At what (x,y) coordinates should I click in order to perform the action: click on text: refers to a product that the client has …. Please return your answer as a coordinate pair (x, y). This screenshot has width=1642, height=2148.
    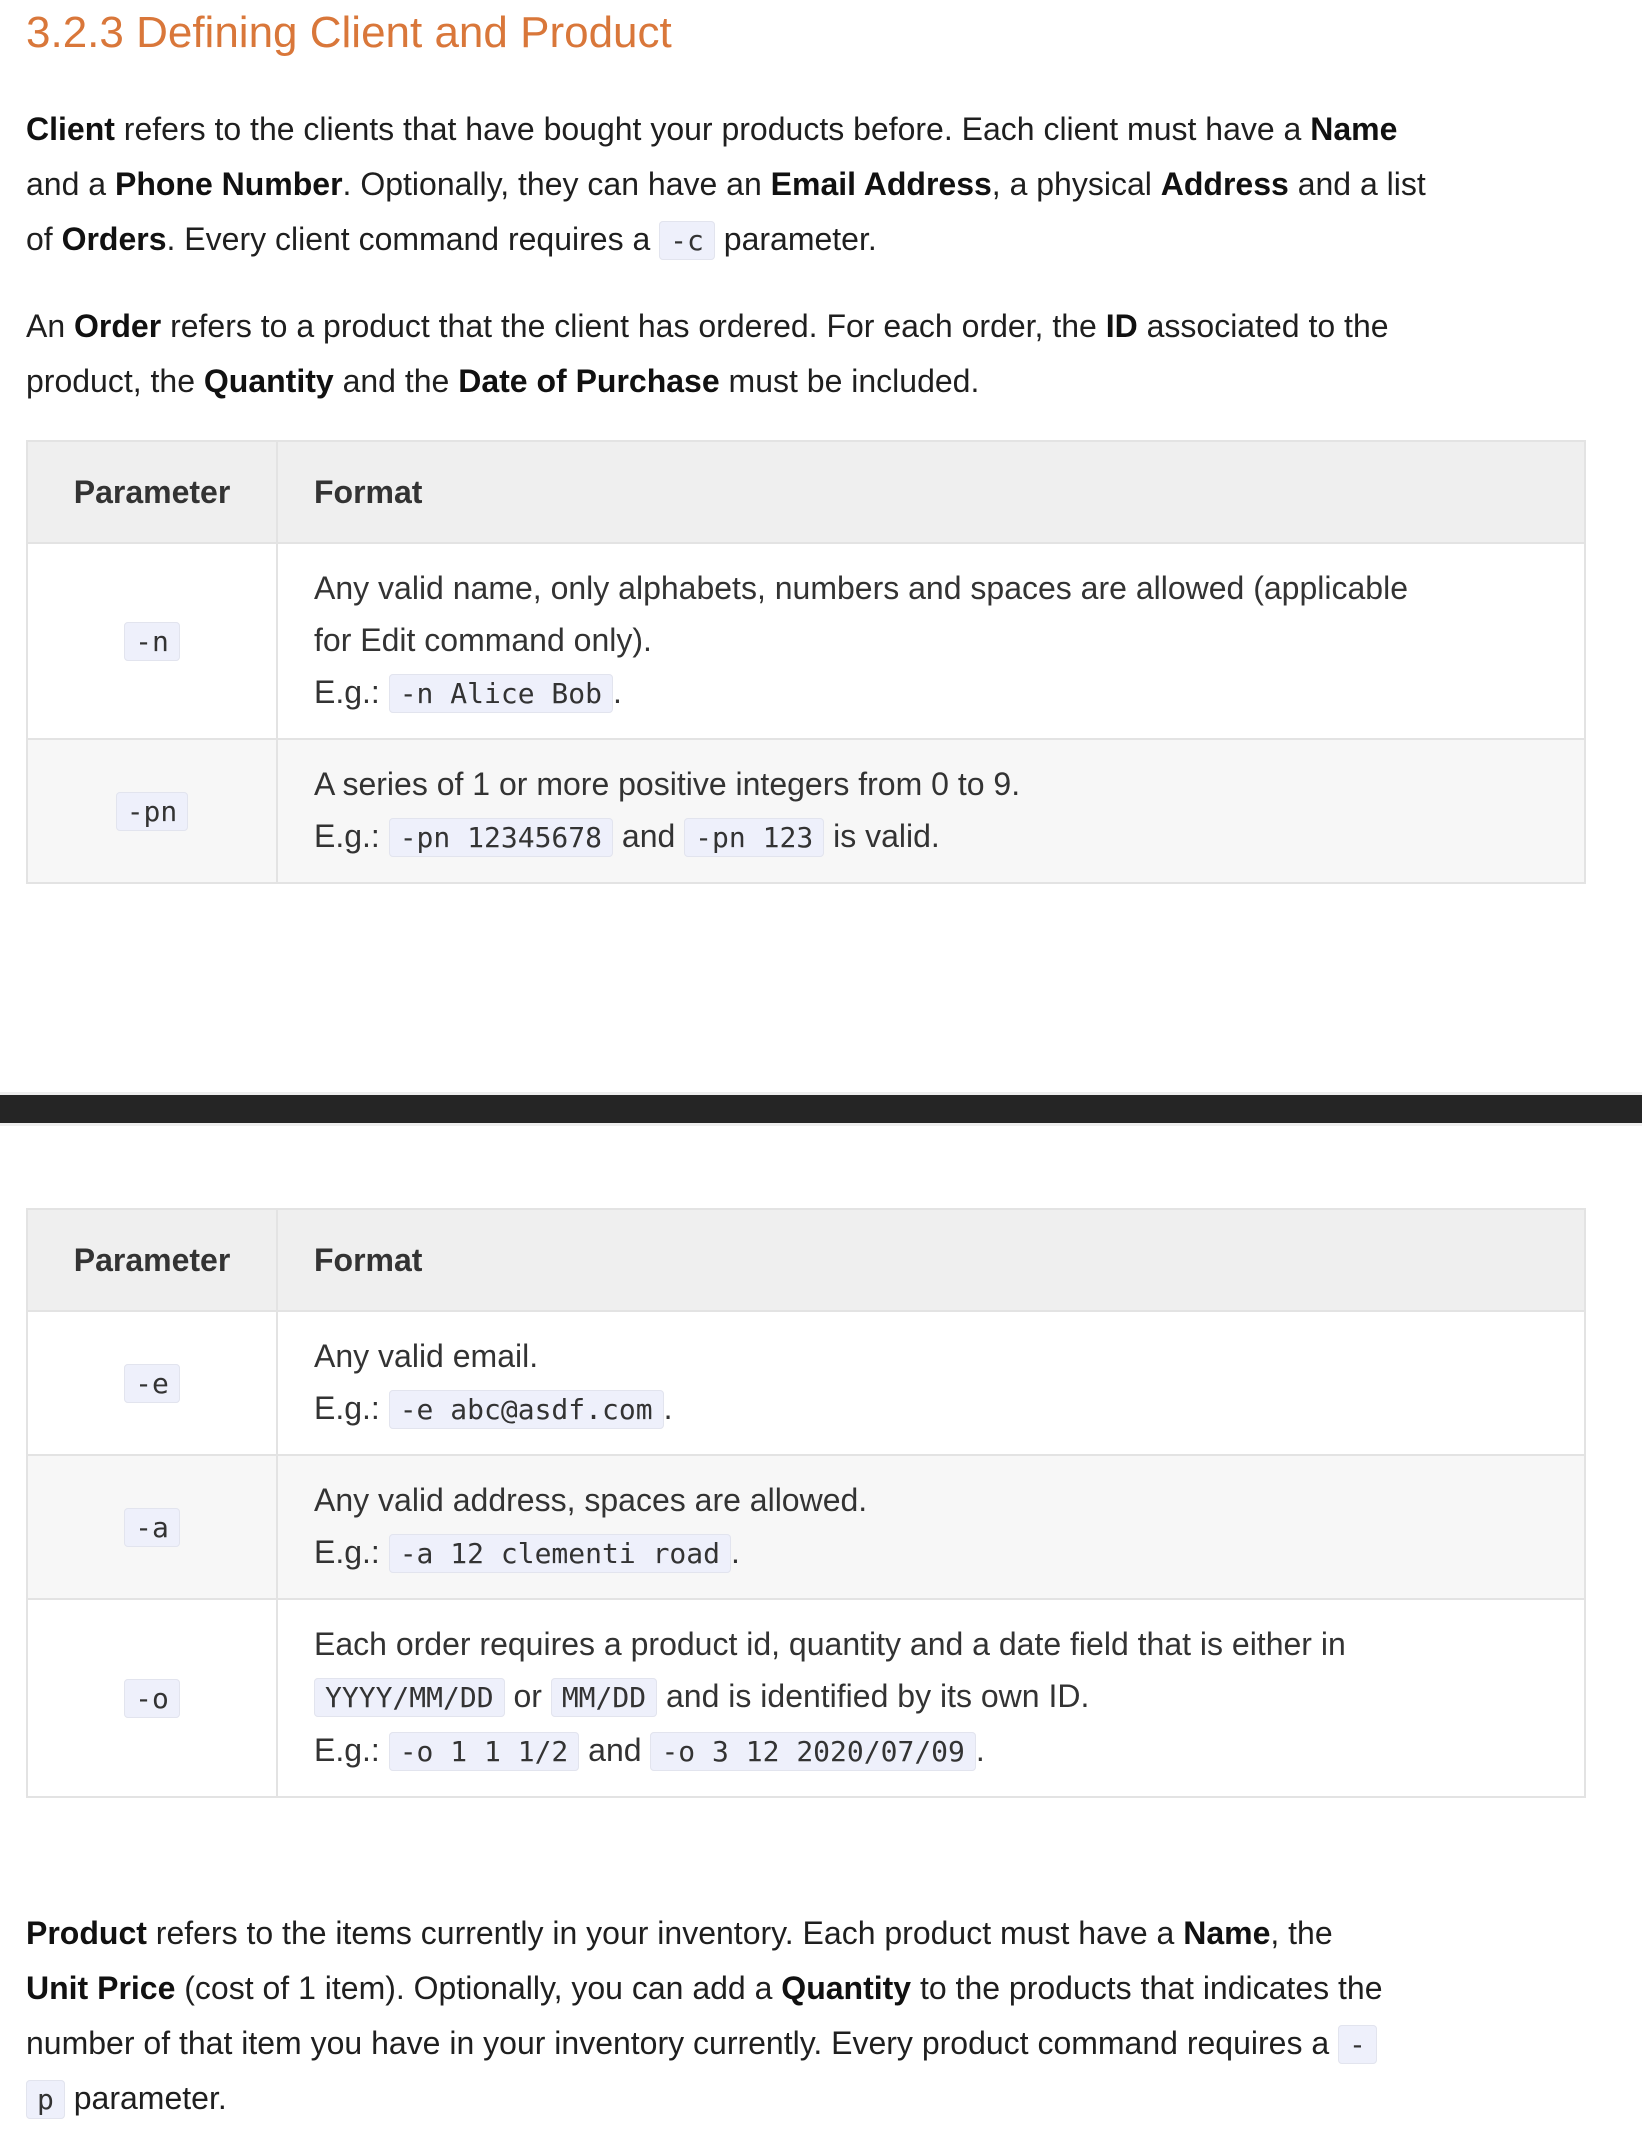
    Looking at the image, I should click on (633, 326).